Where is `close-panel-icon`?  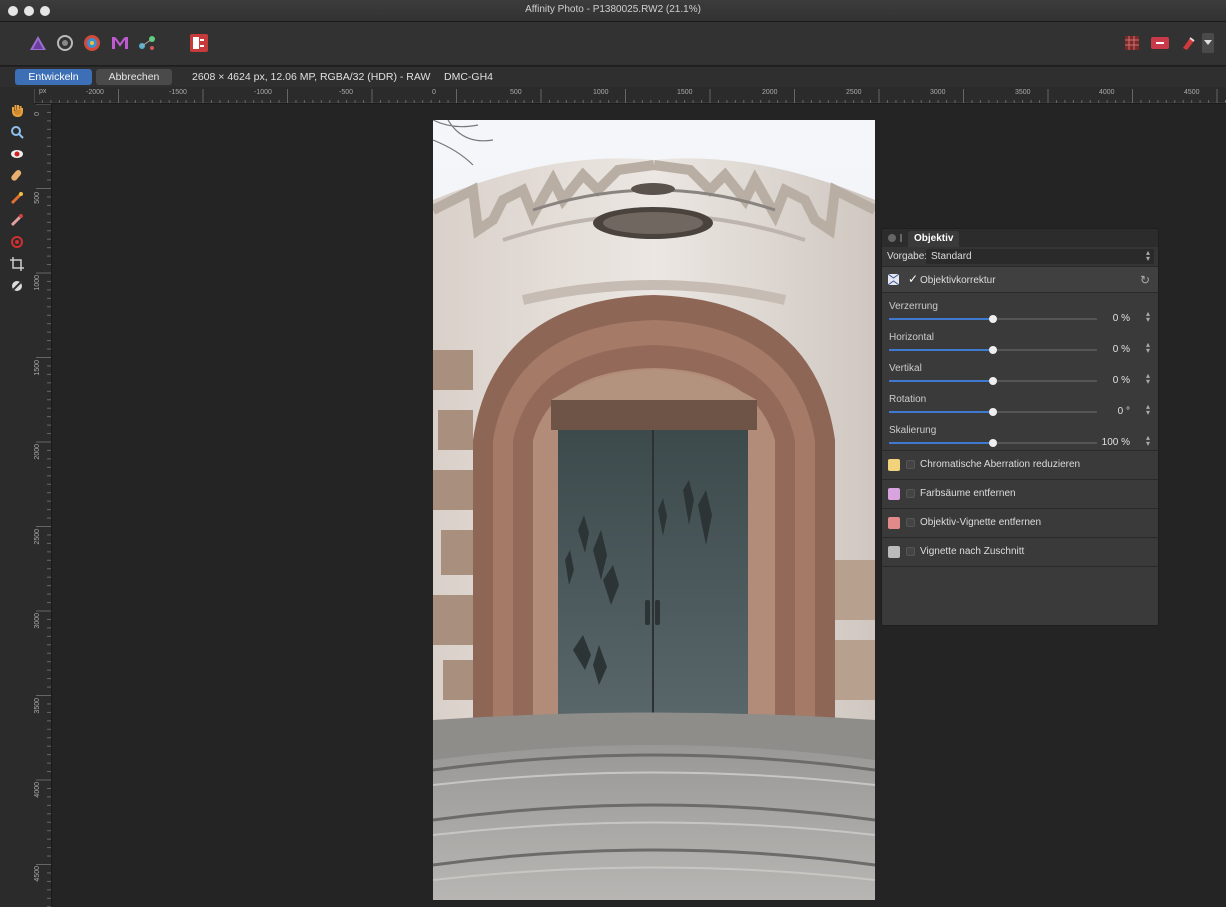
close-panel-icon is located at coordinates (892, 238).